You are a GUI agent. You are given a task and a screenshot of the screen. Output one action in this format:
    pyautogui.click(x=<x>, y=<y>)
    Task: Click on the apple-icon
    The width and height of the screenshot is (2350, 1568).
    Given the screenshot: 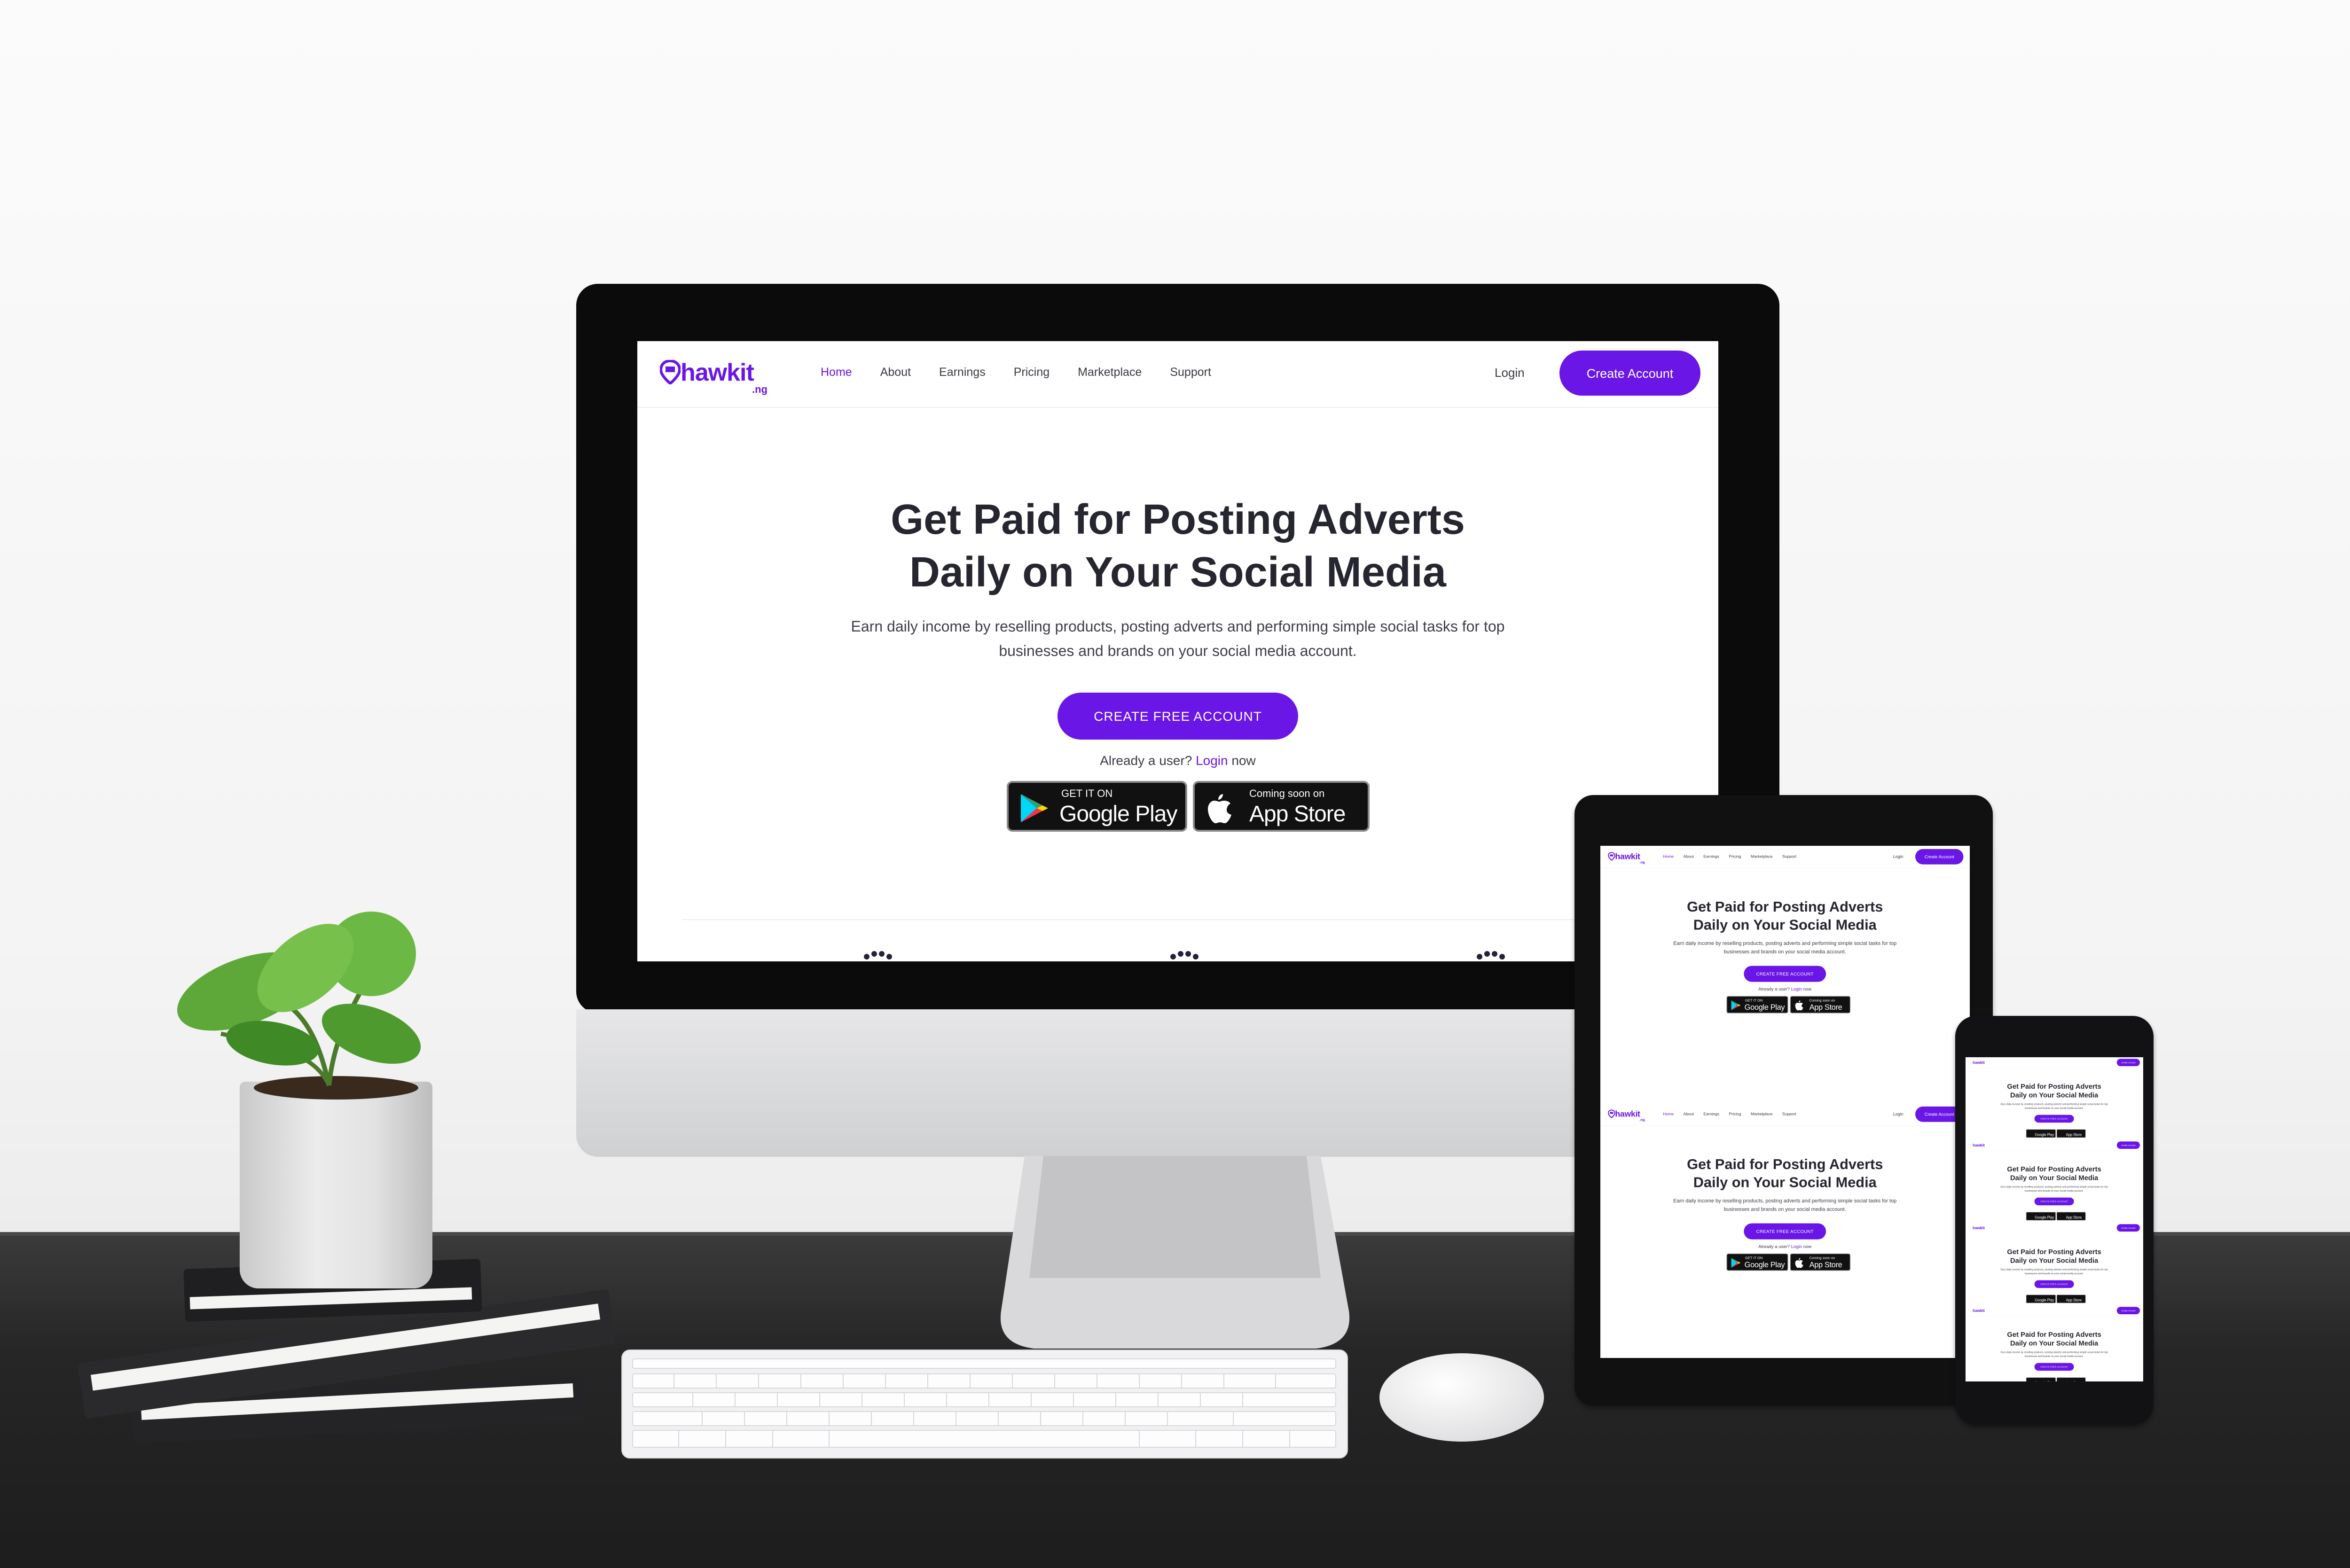 What is the action you would take?
    pyautogui.click(x=1799, y=1006)
    